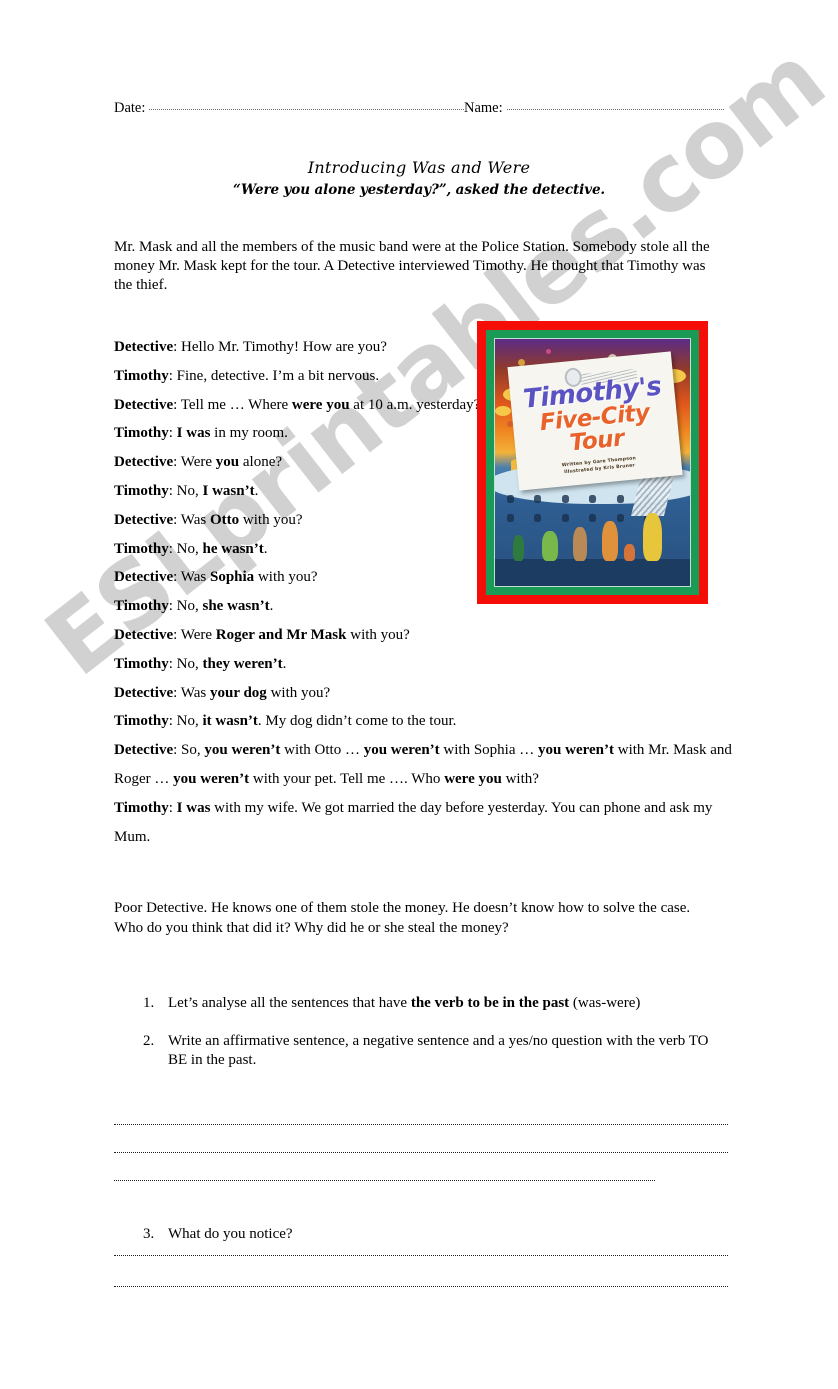 This screenshot has width=838, height=1389. I want to click on airplane-windows-row, so click(578, 498).